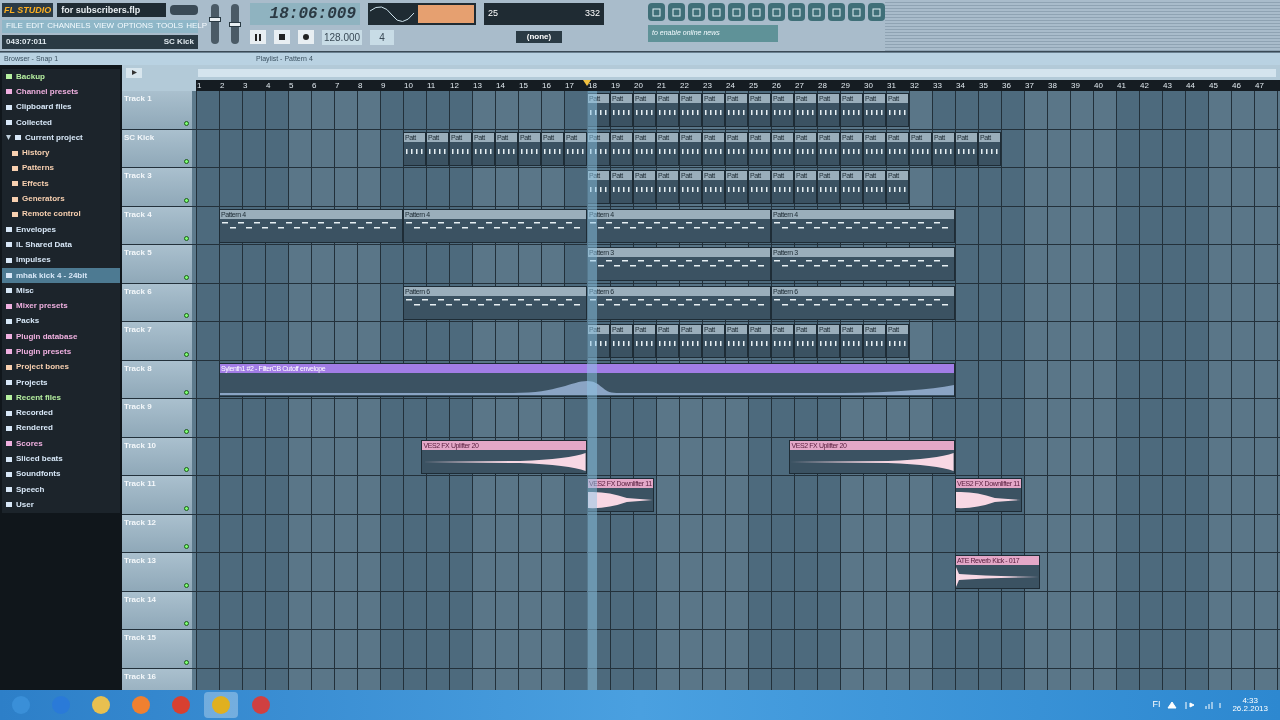 The image size is (1280, 720). Describe the element at coordinates (638, 85) in the screenshot. I see `bar-number: 20` at that location.